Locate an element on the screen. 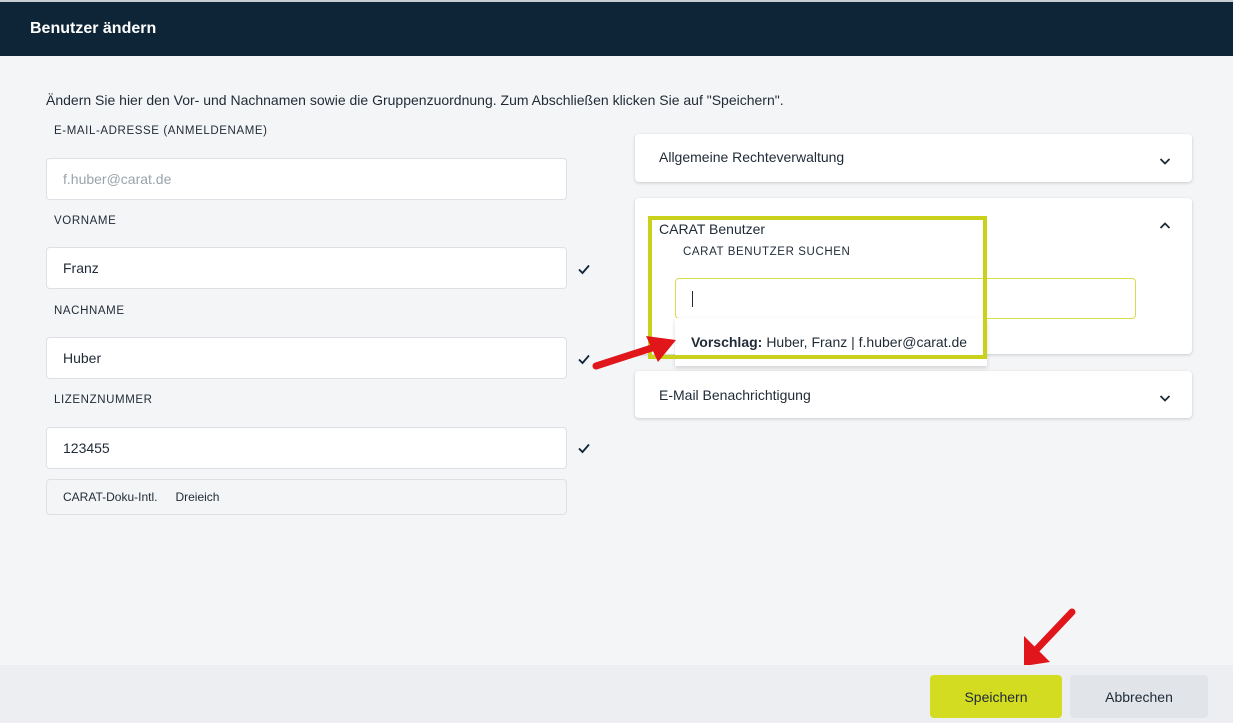 This screenshot has width=1233, height=723. firstname-label: VORNAME is located at coordinates (85, 221).